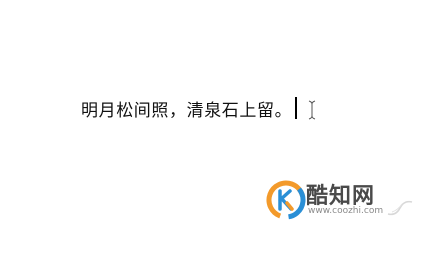  What do you see at coordinates (341, 201) in the screenshot?
I see `watermark: 酷知网 www.coozhi.com` at bounding box center [341, 201].